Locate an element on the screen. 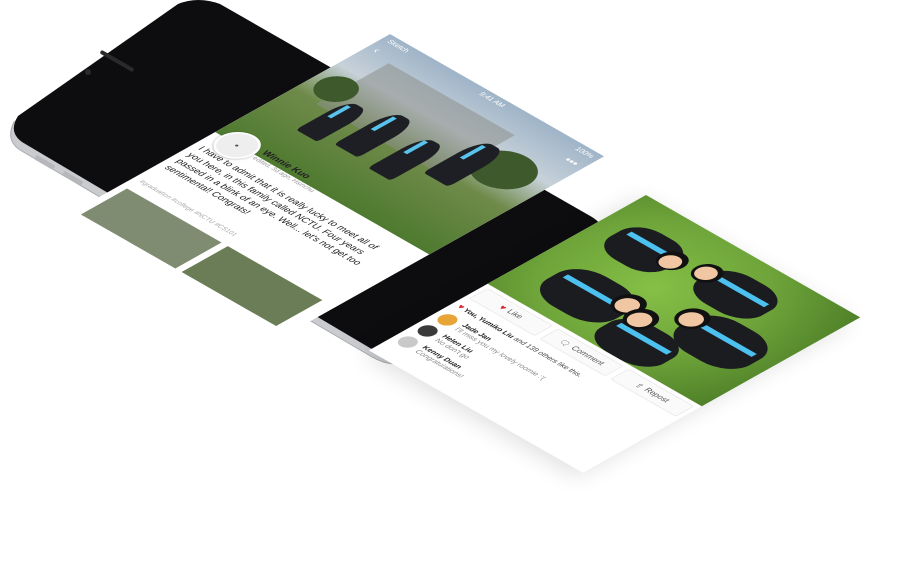 This screenshot has width=899, height=583. comment-bubble-icon: 🗨 is located at coordinates (564, 343).